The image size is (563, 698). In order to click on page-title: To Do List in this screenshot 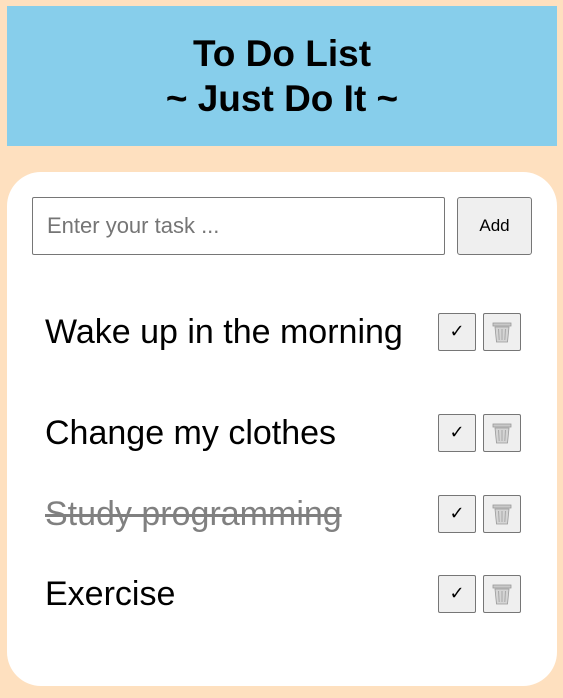, I will do `click(282, 53)`.